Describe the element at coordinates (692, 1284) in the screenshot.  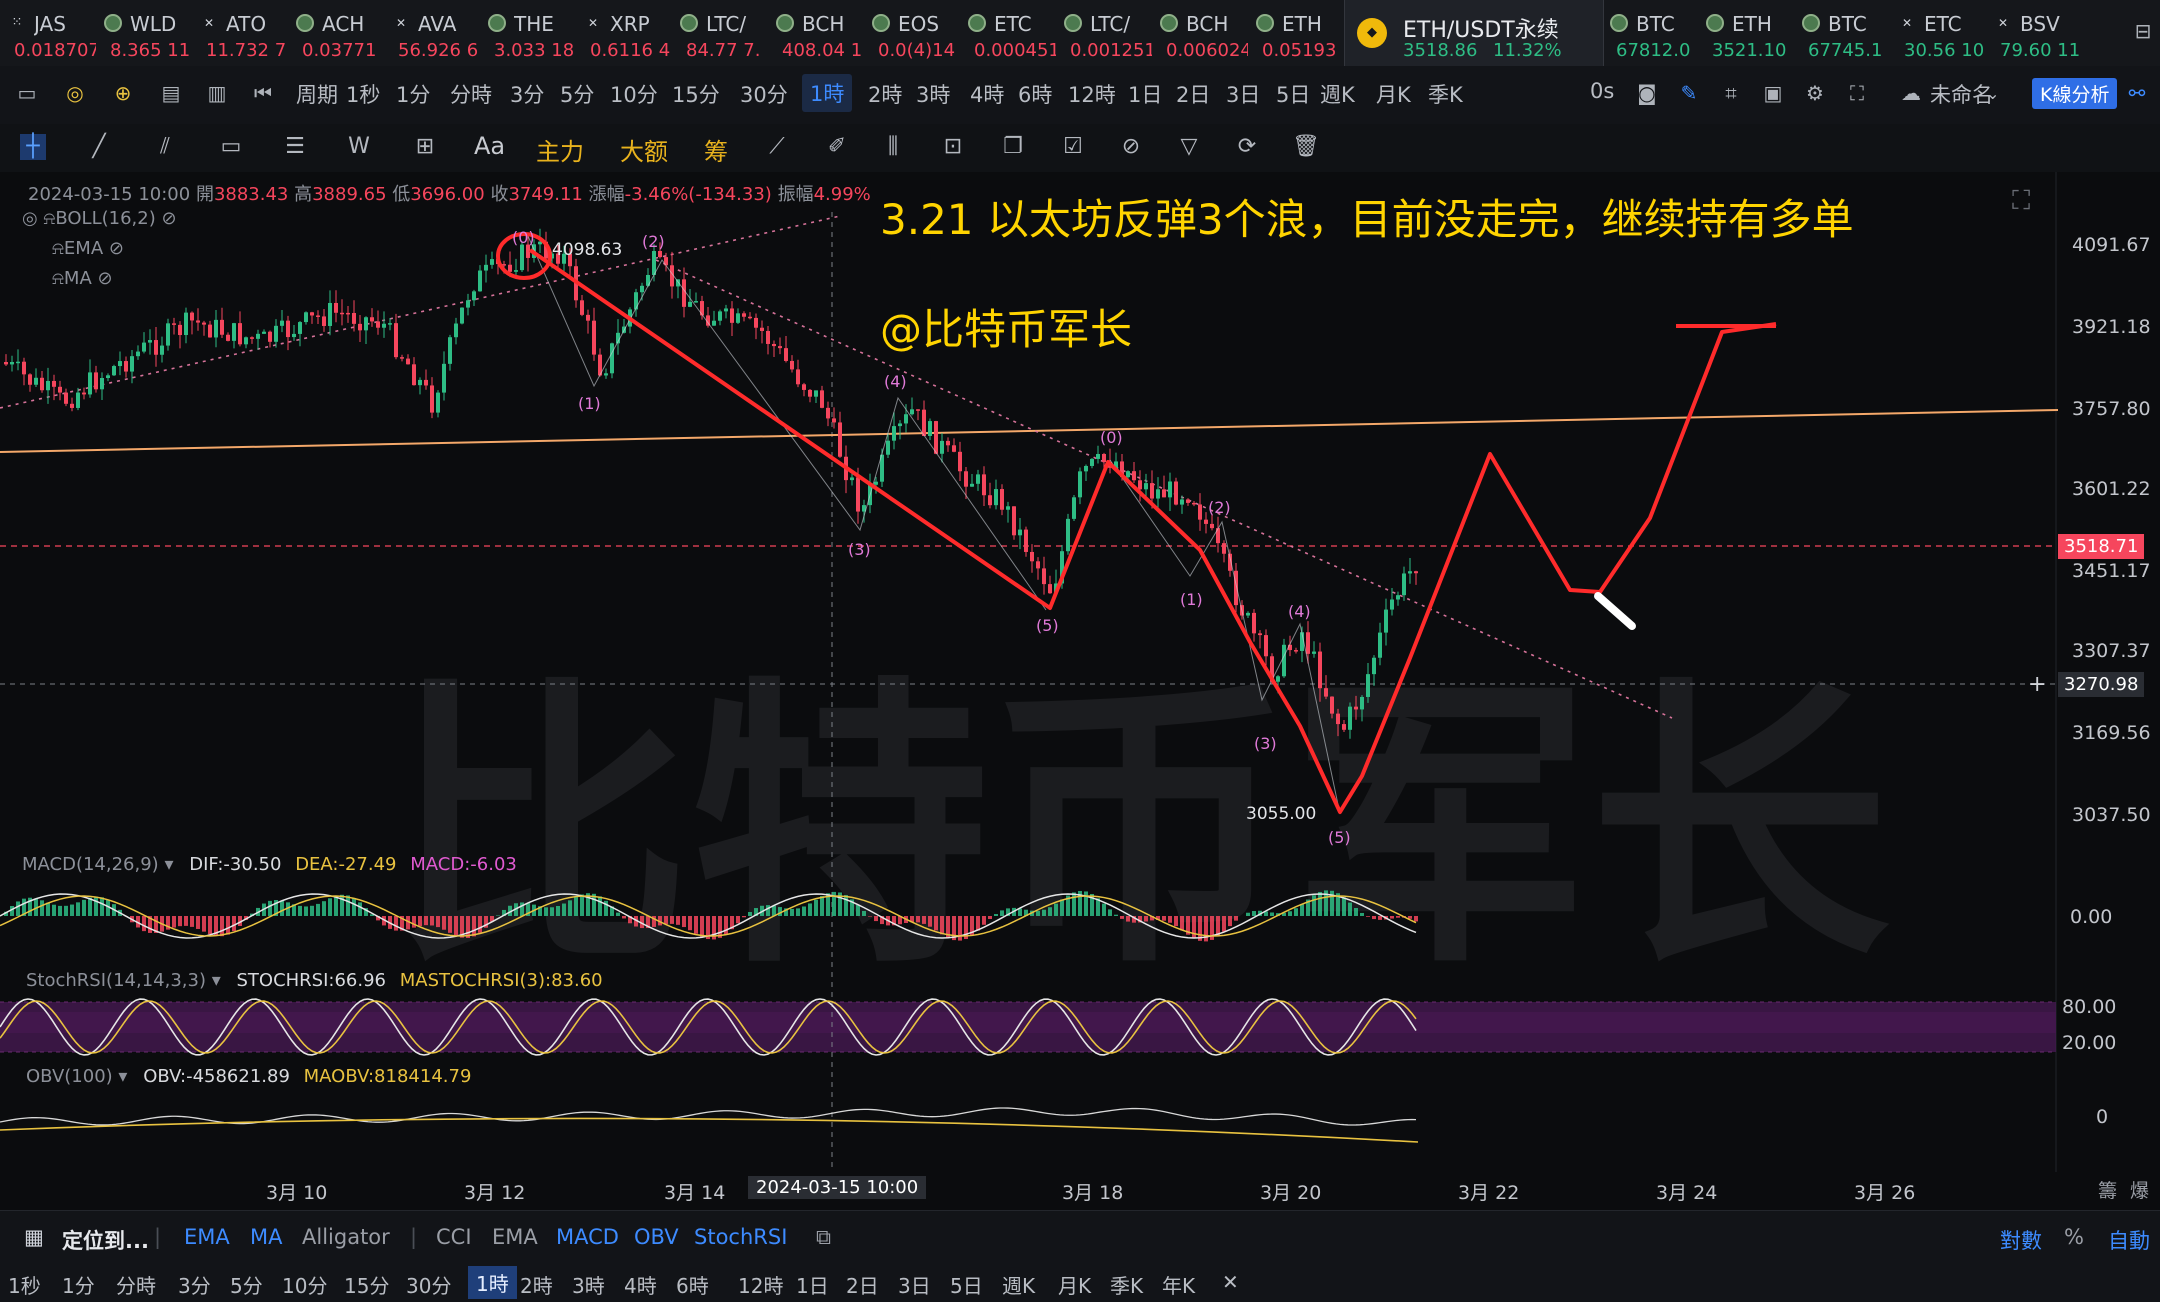
I see `bottom-timeframe-12: 6時` at that location.